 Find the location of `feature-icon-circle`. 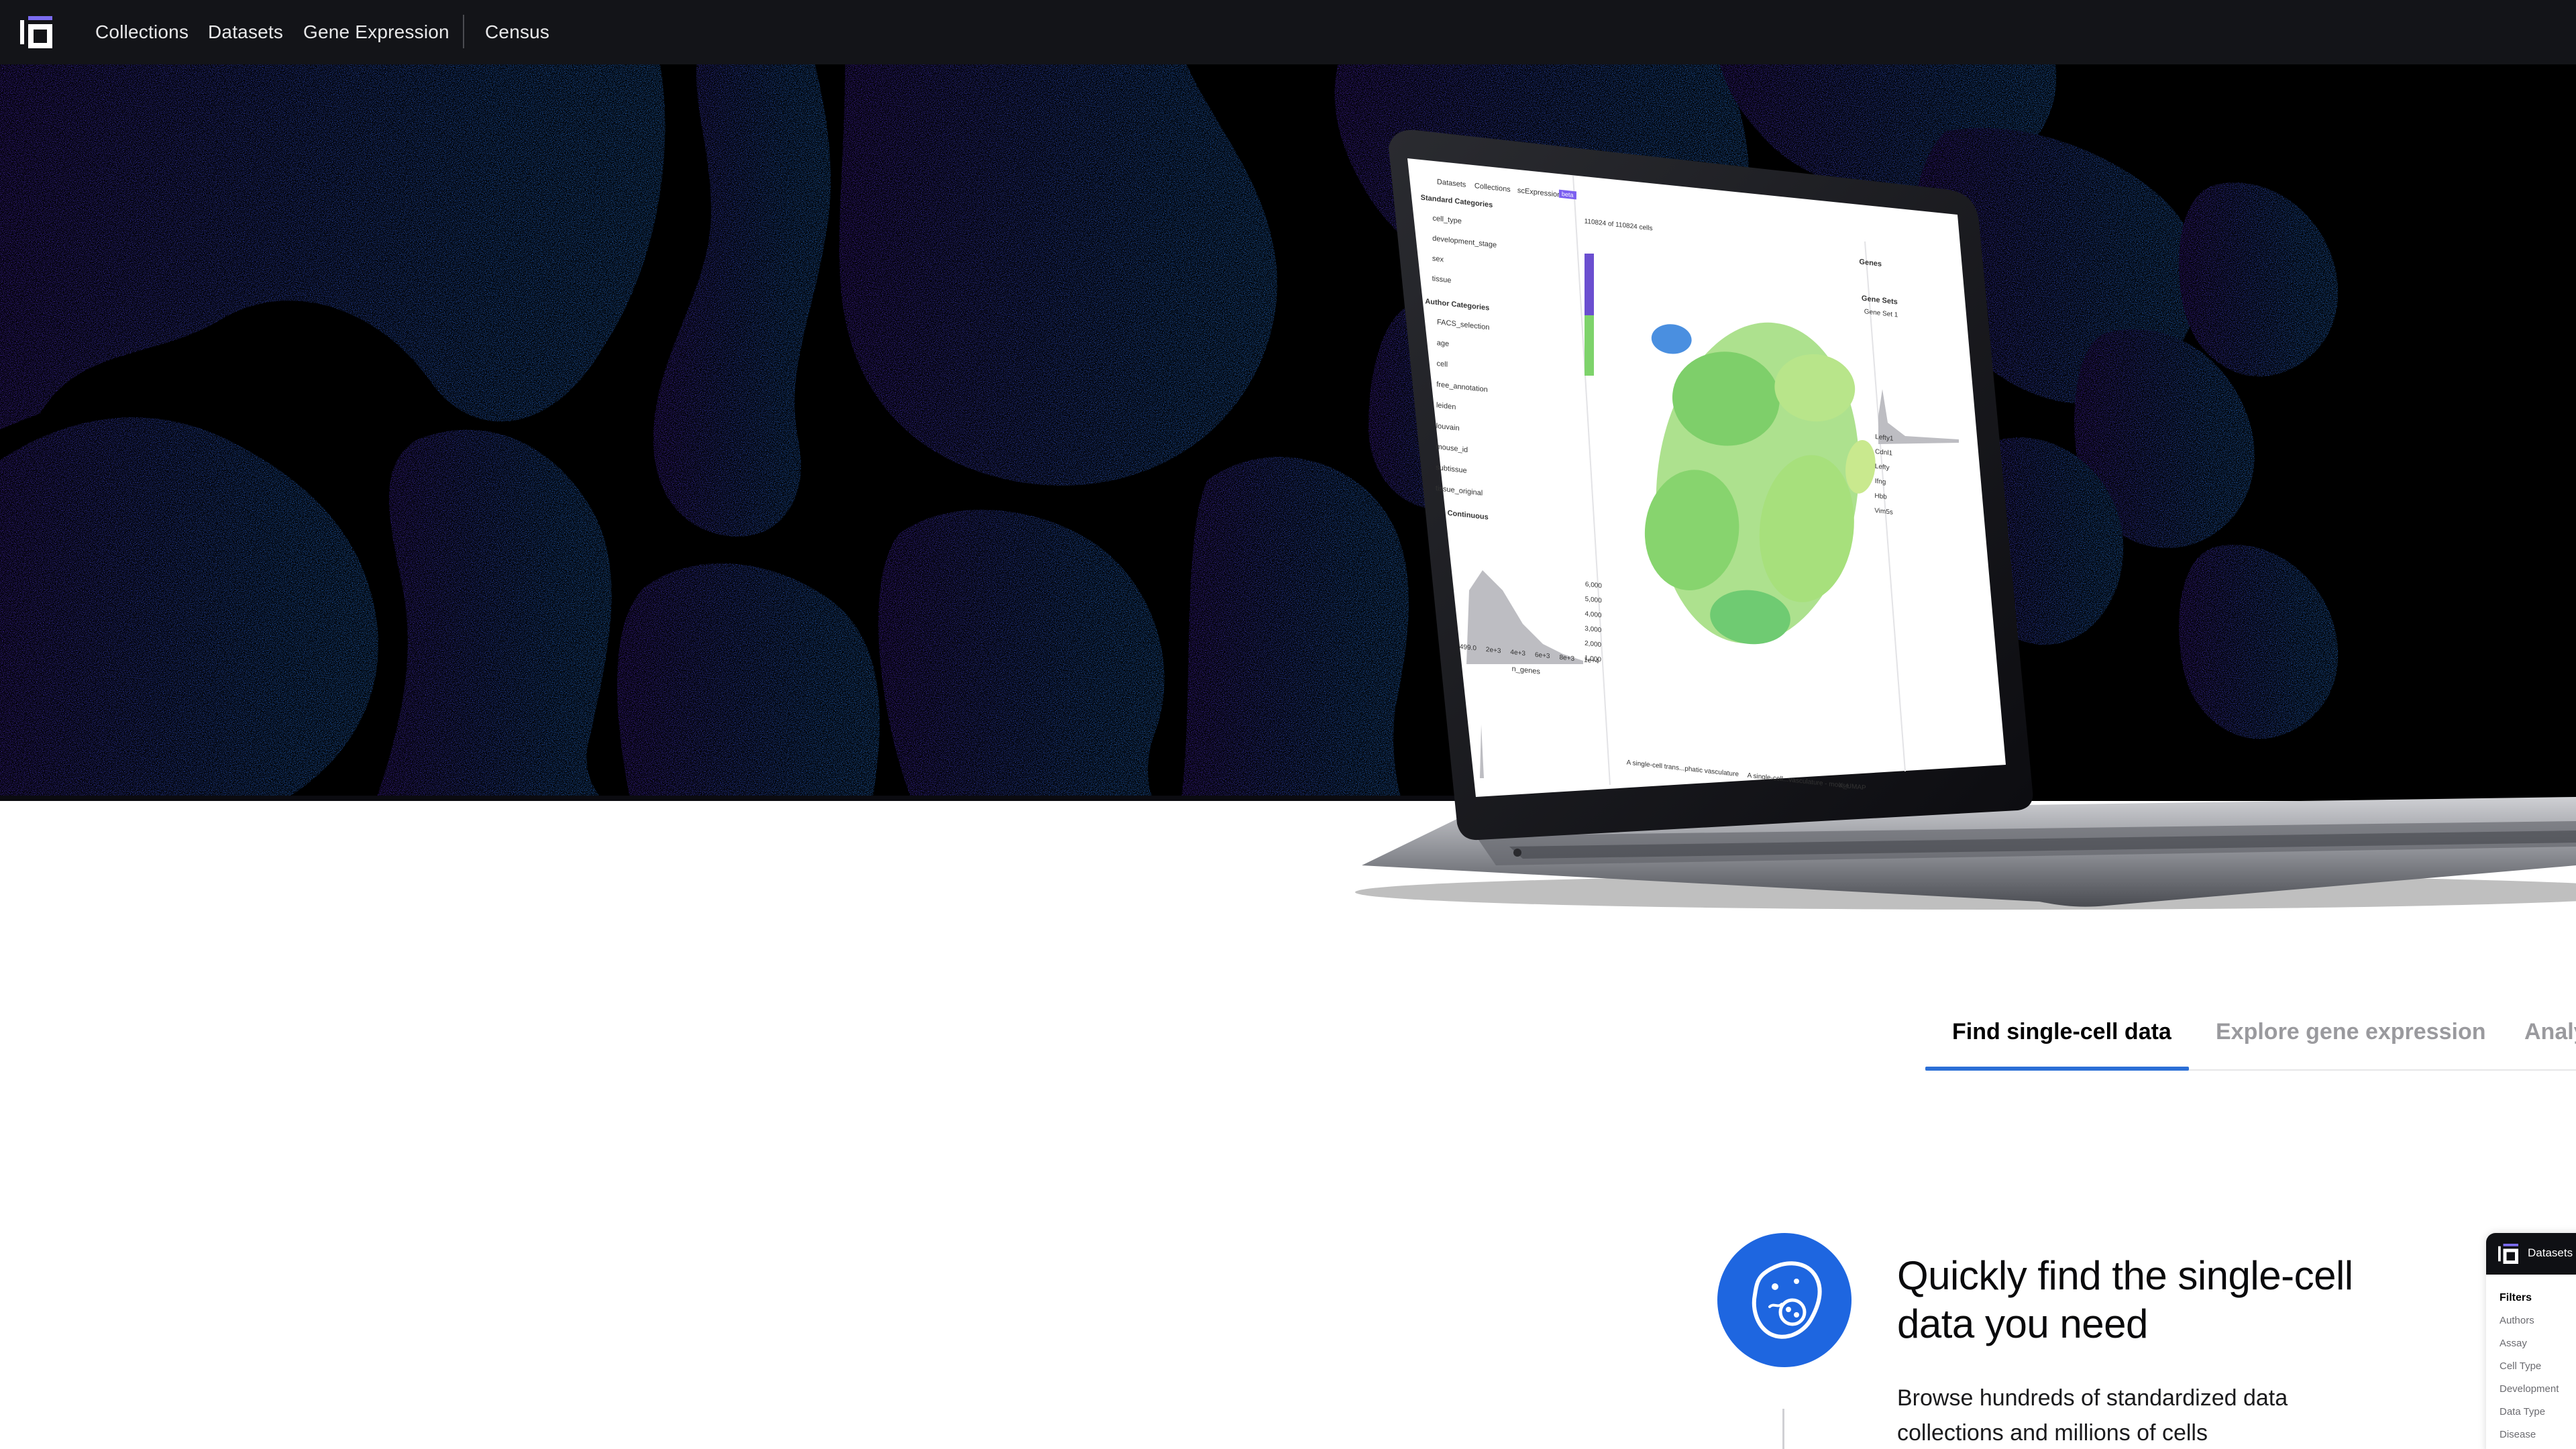

feature-icon-circle is located at coordinates (1784, 1300).